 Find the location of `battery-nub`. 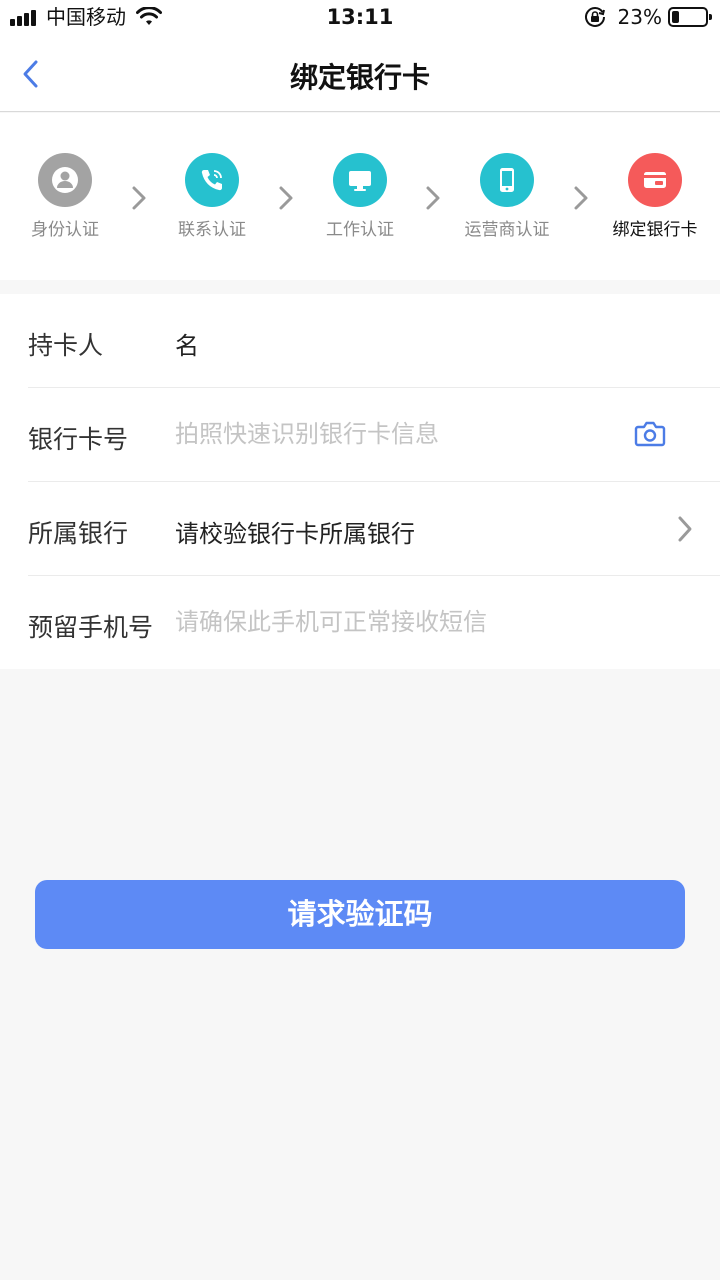

battery-nub is located at coordinates (710, 17).